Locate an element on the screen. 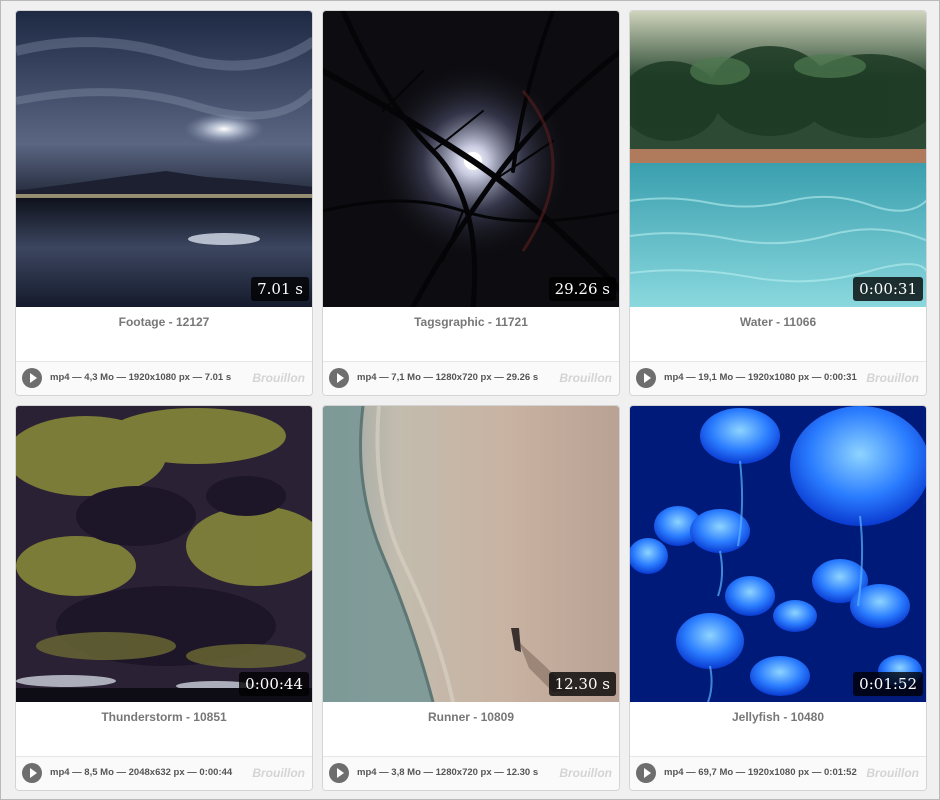 Image resolution: width=940 pixels, height=800 pixels. media-details: mp4 — 8,5 Mo — 2048x632 px — 0:00:44 is located at coordinates (141, 772).